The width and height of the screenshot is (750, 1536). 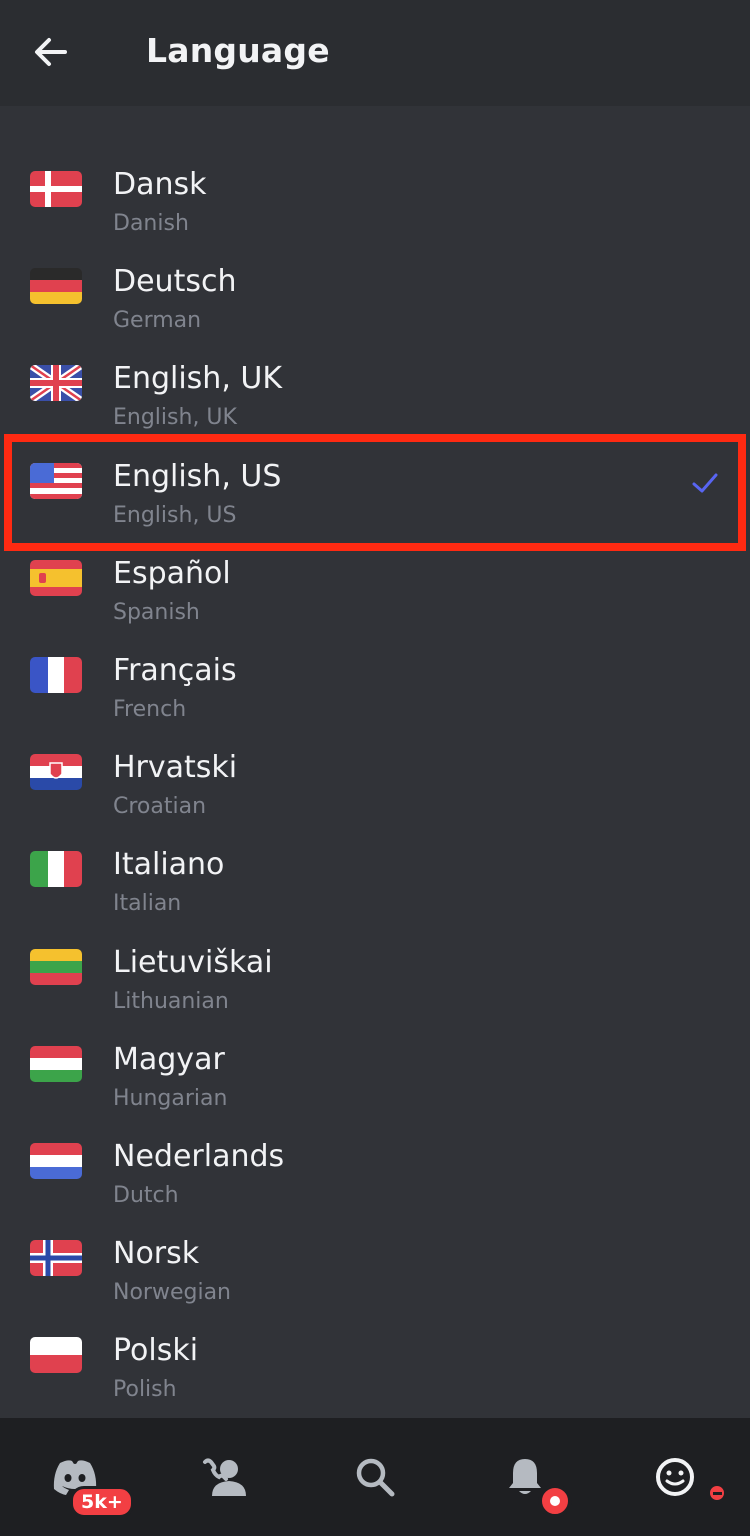 I want to click on language-item-norsk: Norsk Norwegian, so click(x=375, y=1262).